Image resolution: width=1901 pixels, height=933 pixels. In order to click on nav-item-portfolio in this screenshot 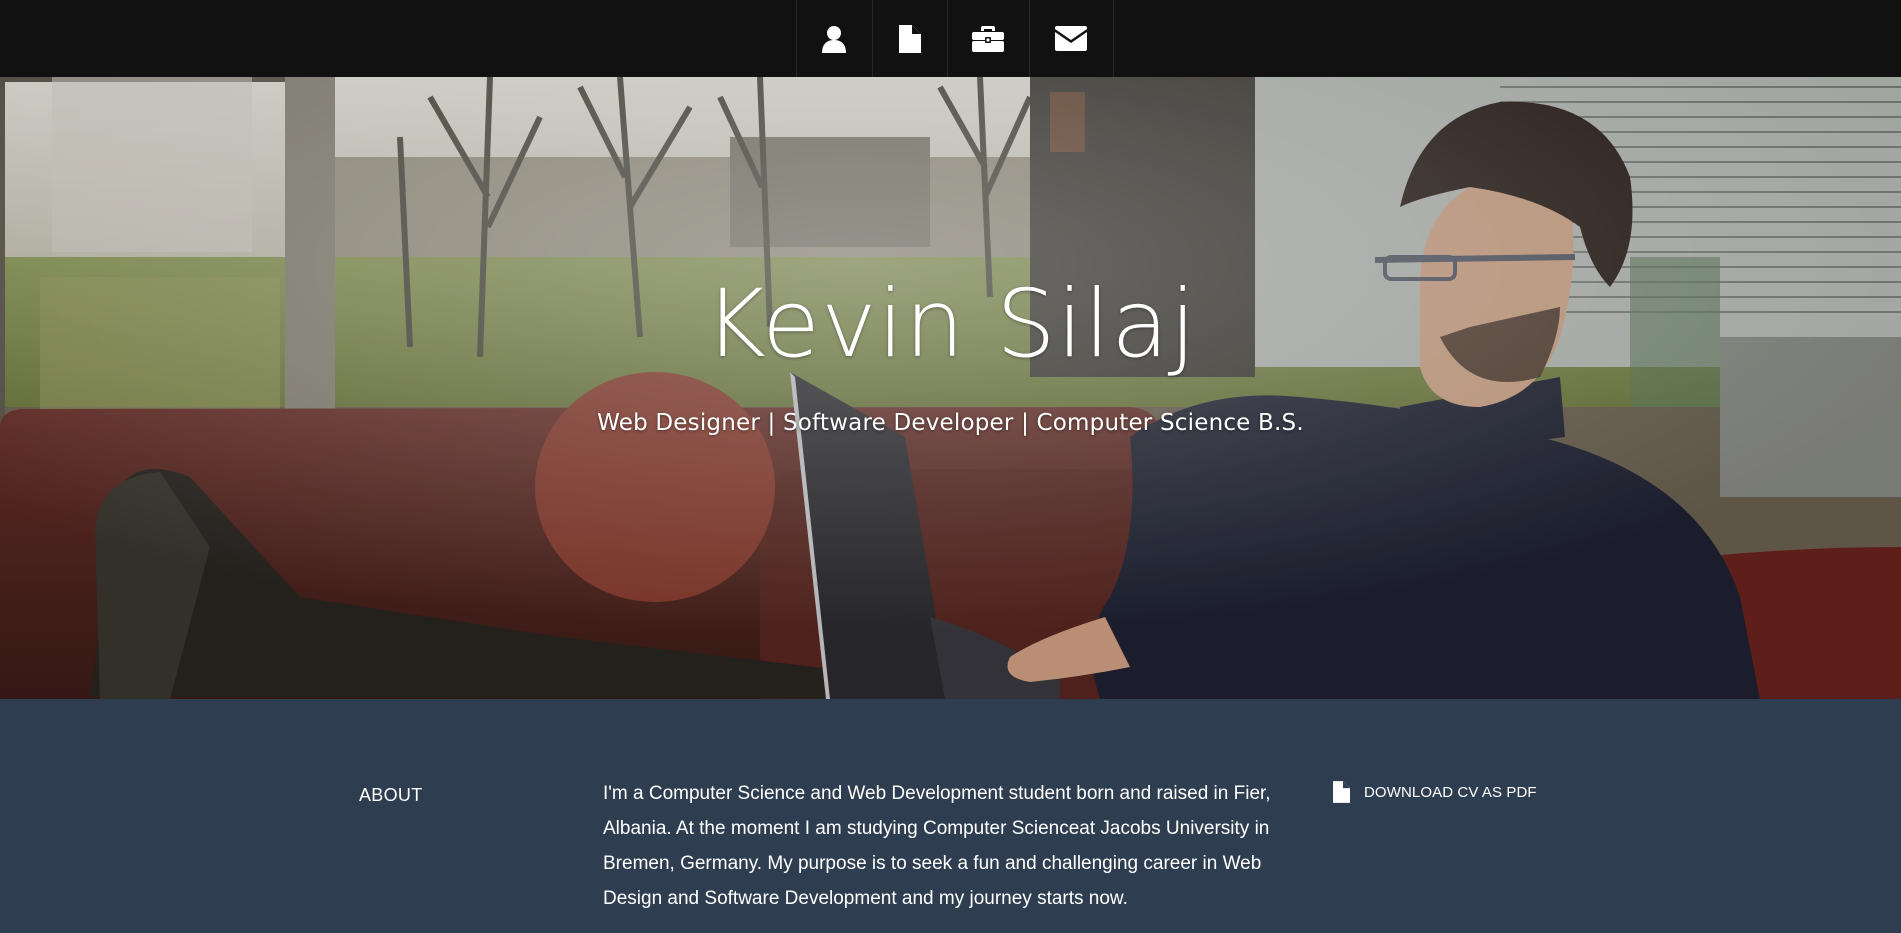, I will do `click(987, 38)`.